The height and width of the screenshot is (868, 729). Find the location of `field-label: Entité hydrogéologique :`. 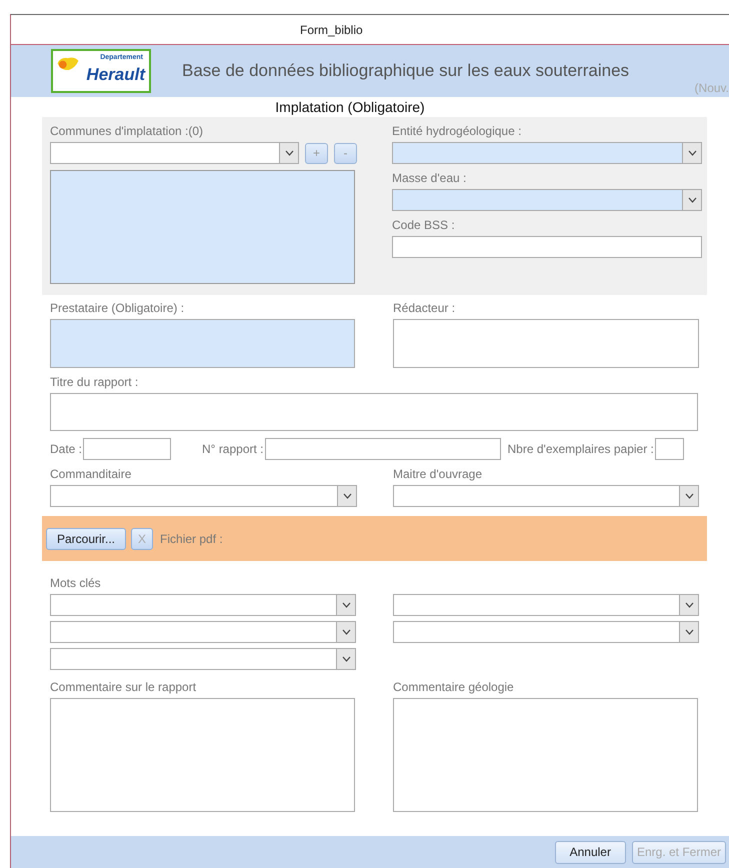

field-label: Entité hydrogéologique : is located at coordinates (457, 131).